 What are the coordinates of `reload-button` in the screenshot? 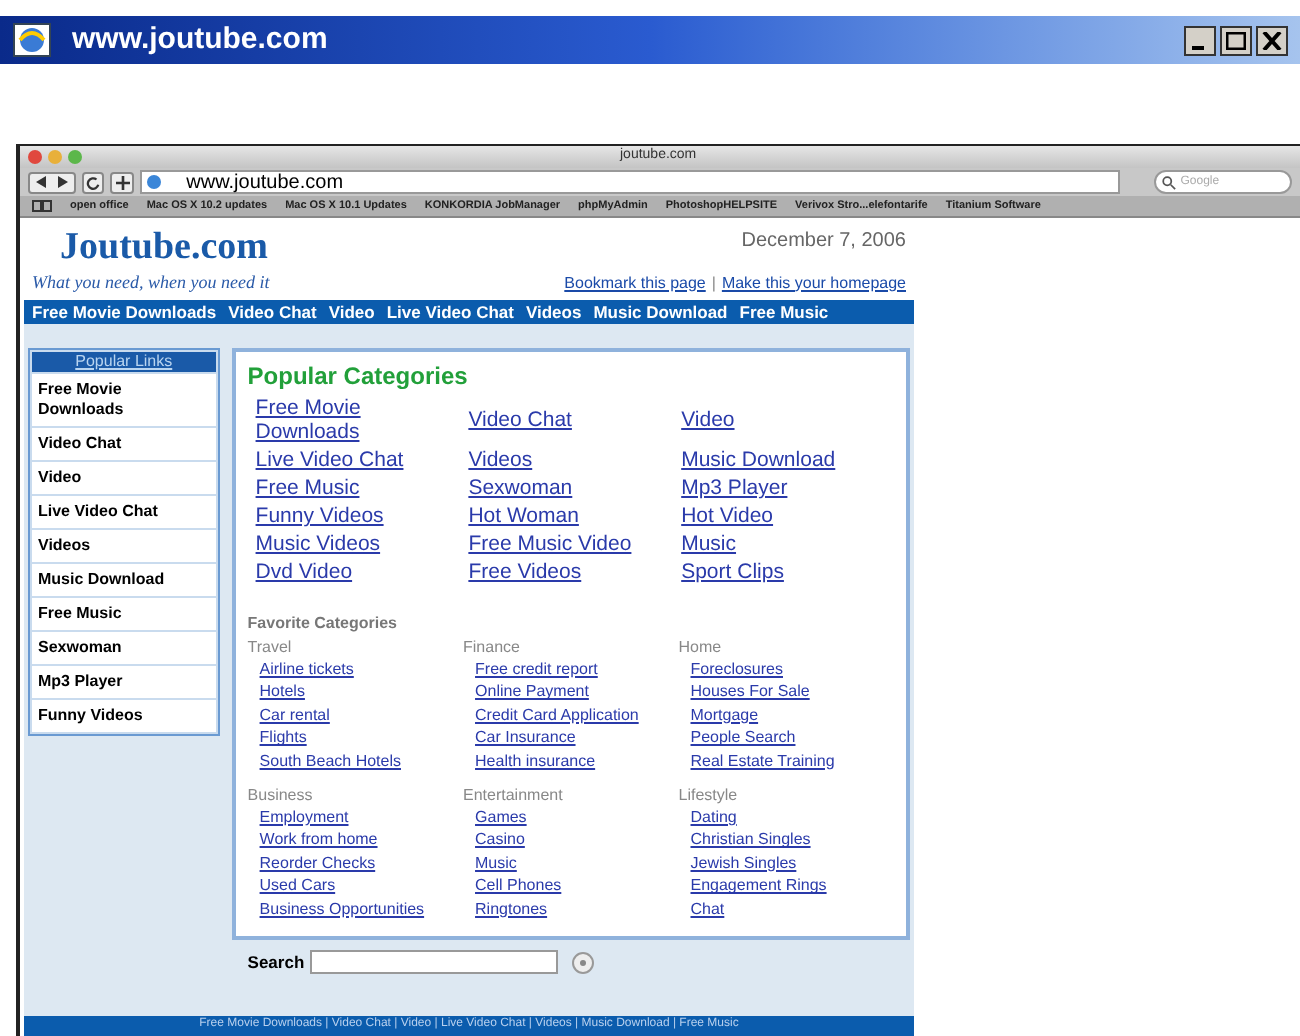 It's located at (93, 182).